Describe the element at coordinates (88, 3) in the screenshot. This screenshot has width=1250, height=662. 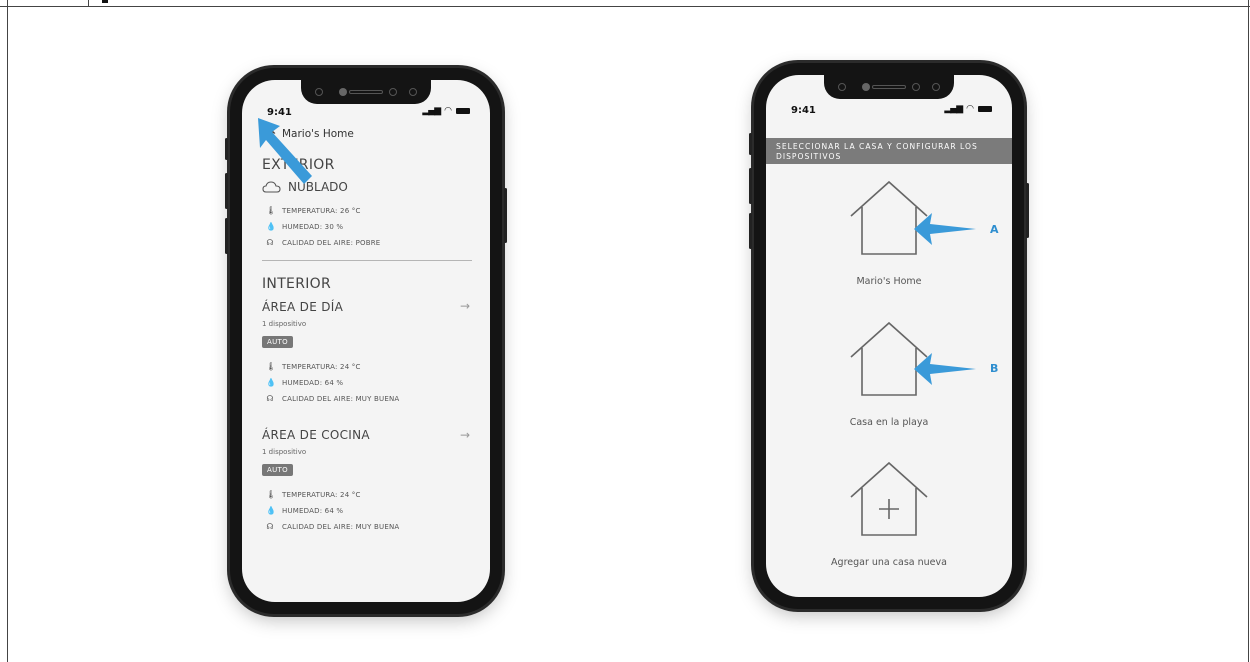
I see `document-frame-tick` at that location.